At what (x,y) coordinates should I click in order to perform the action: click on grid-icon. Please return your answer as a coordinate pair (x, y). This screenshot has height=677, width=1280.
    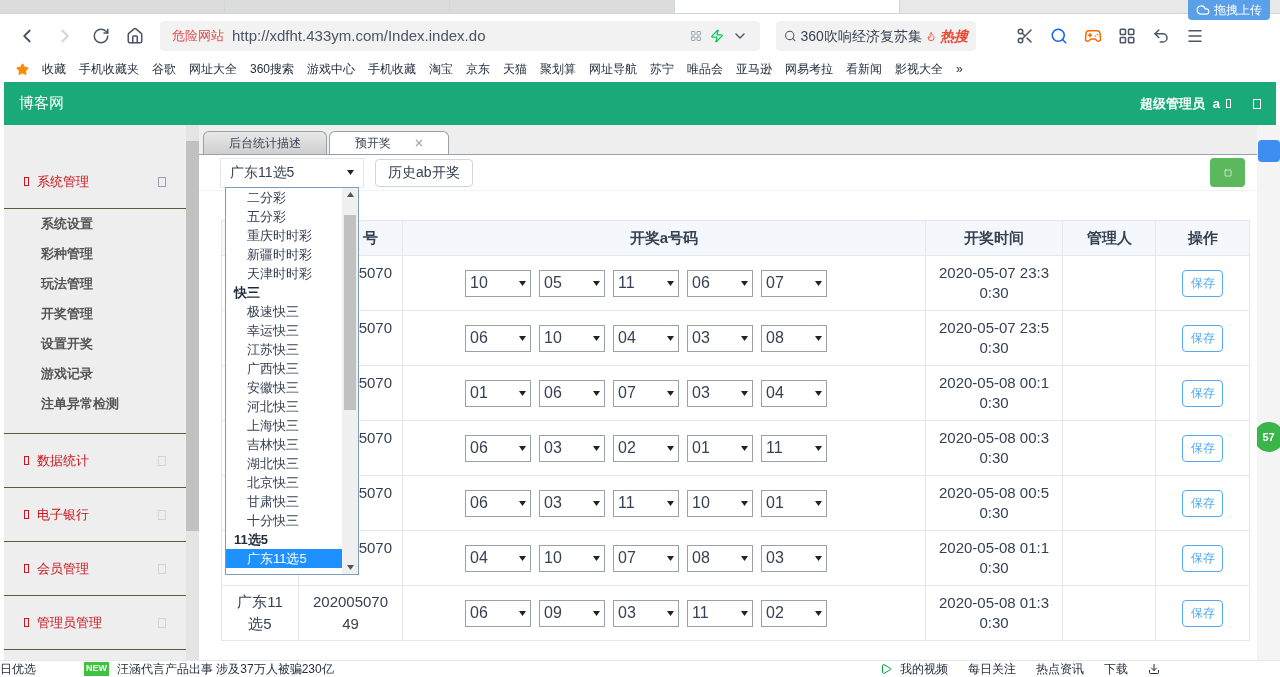
    Looking at the image, I should click on (1127, 36).